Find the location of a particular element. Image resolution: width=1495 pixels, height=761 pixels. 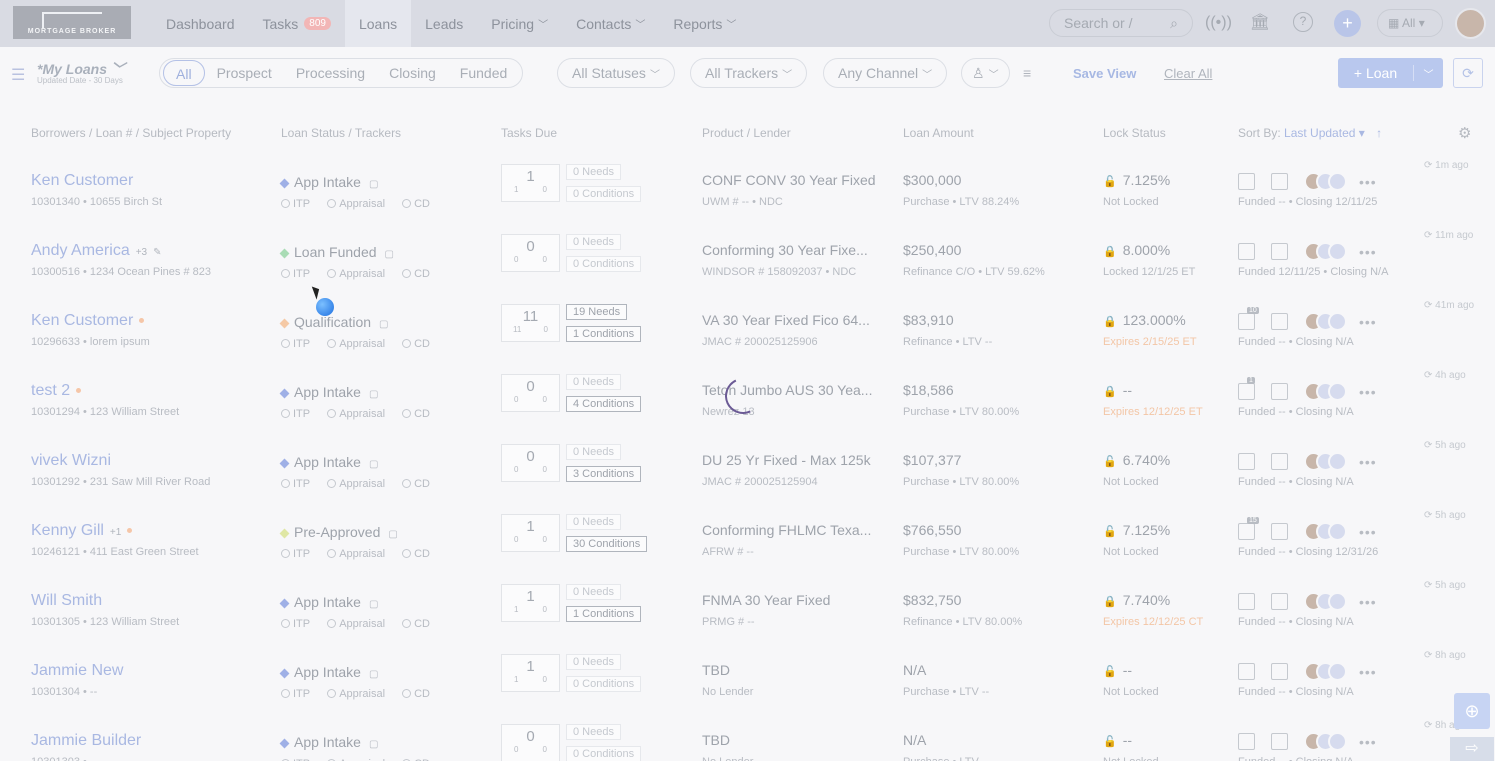

user-avatar is located at coordinates (1470, 23).